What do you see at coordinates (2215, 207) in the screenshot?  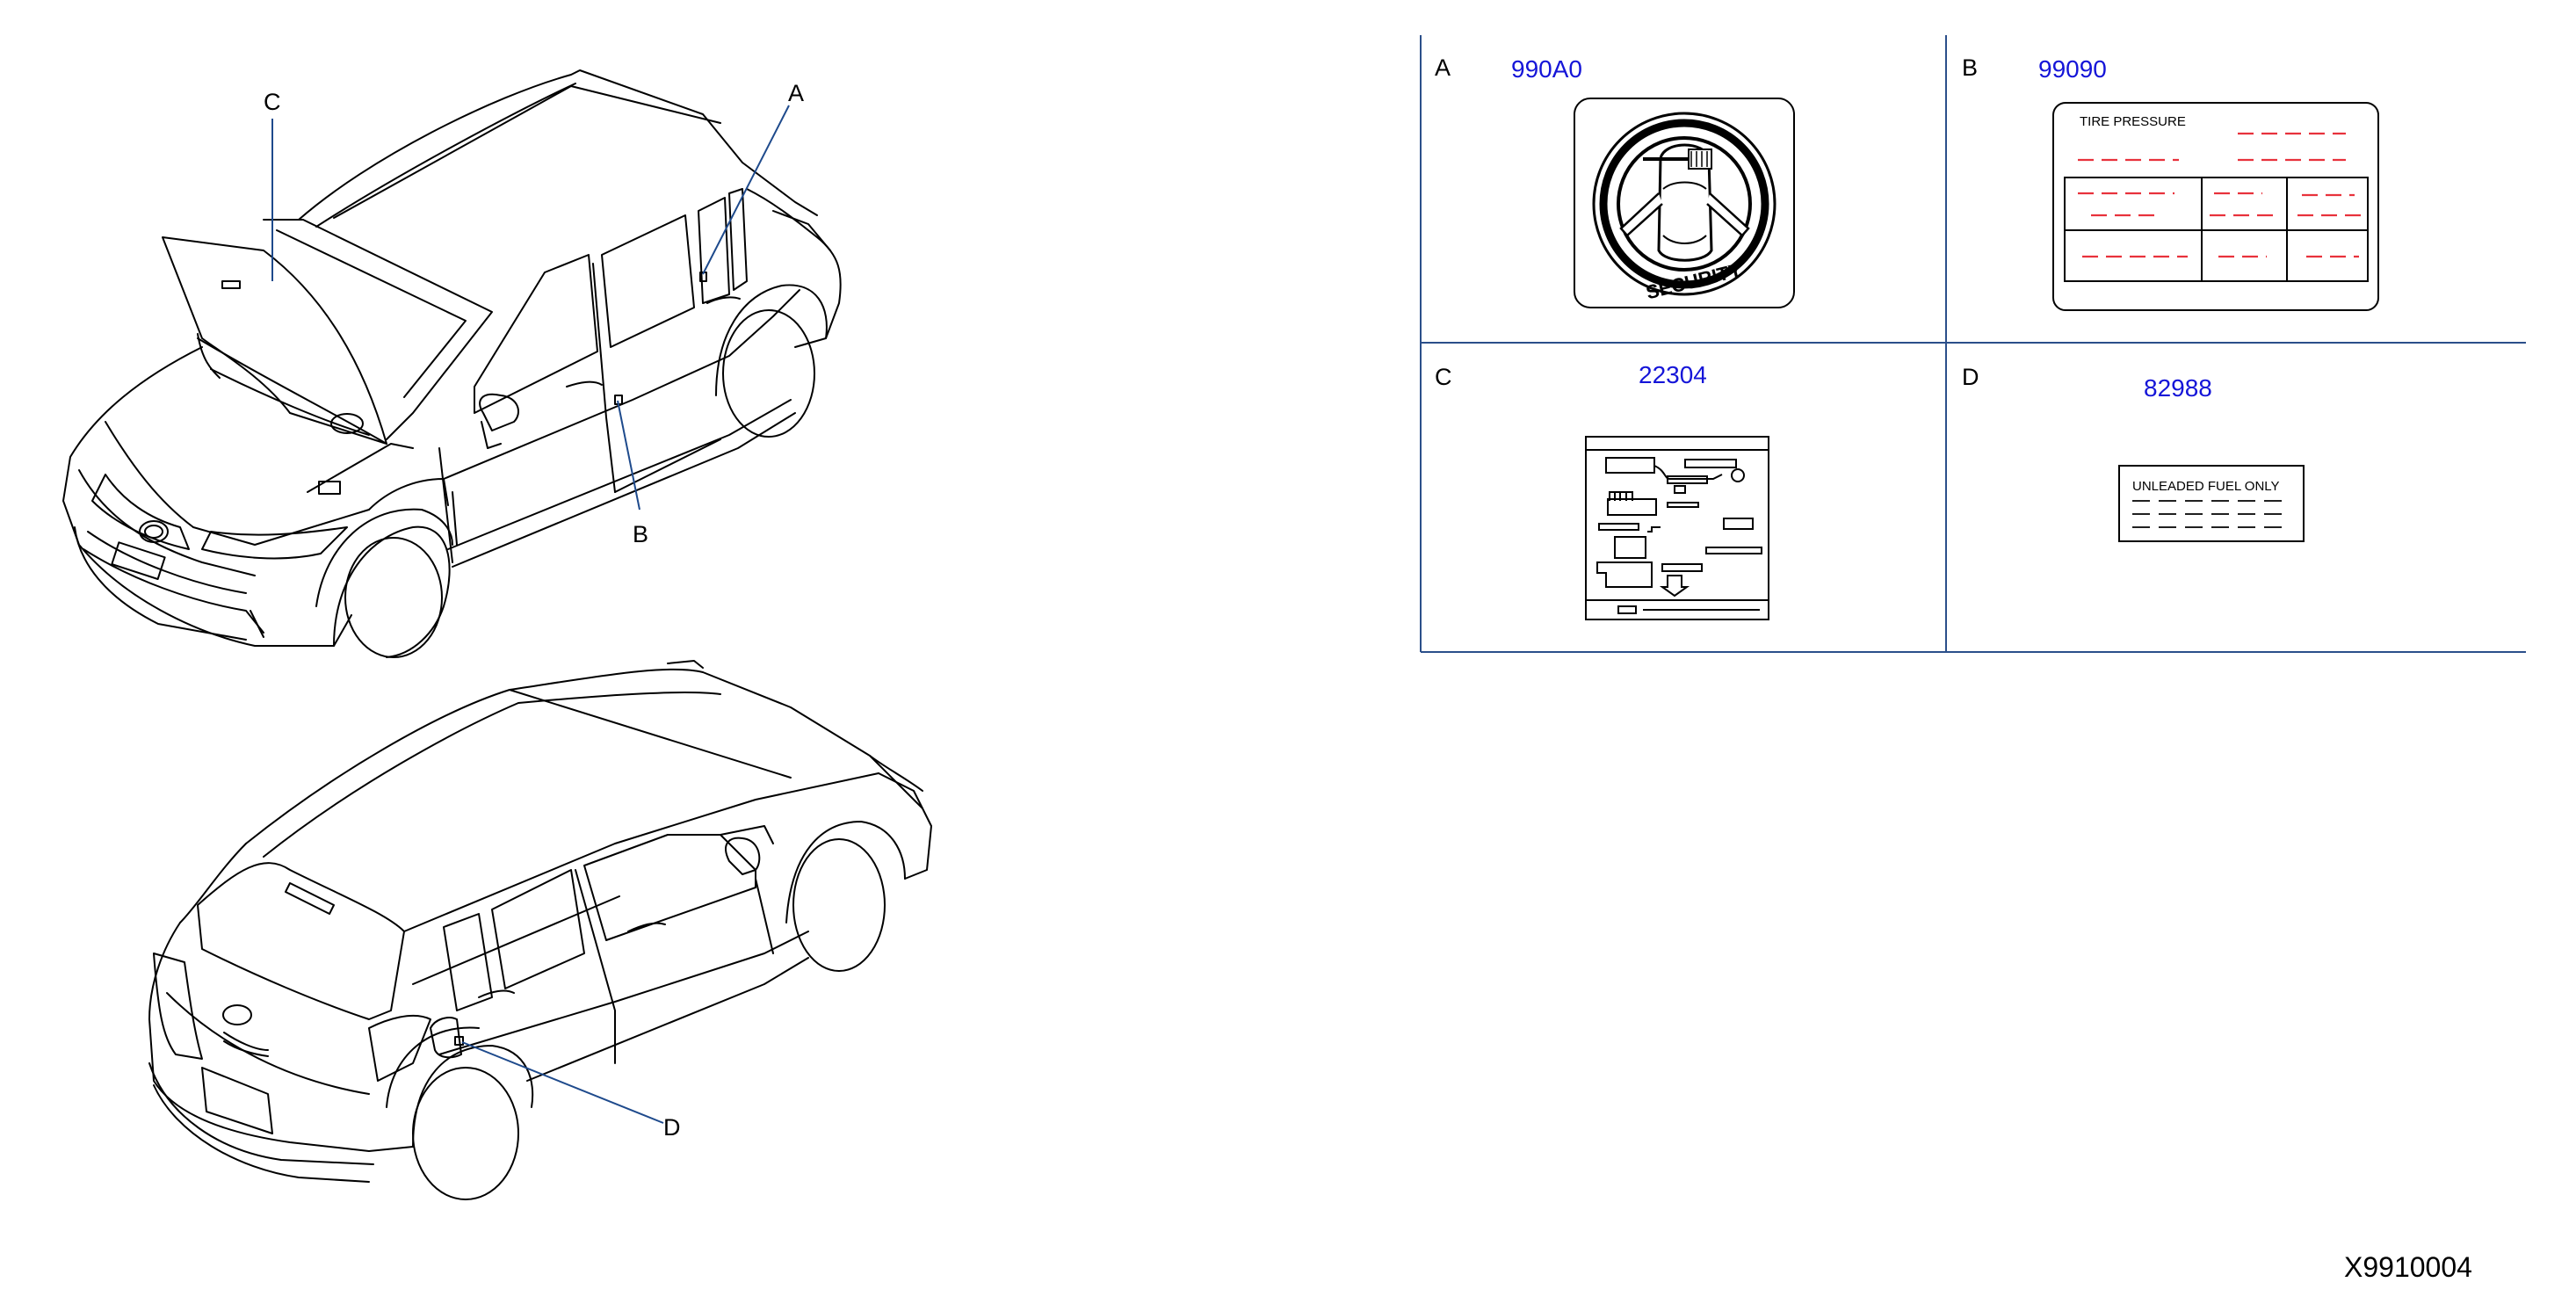 I see `tire-pressure-label-outline` at bounding box center [2215, 207].